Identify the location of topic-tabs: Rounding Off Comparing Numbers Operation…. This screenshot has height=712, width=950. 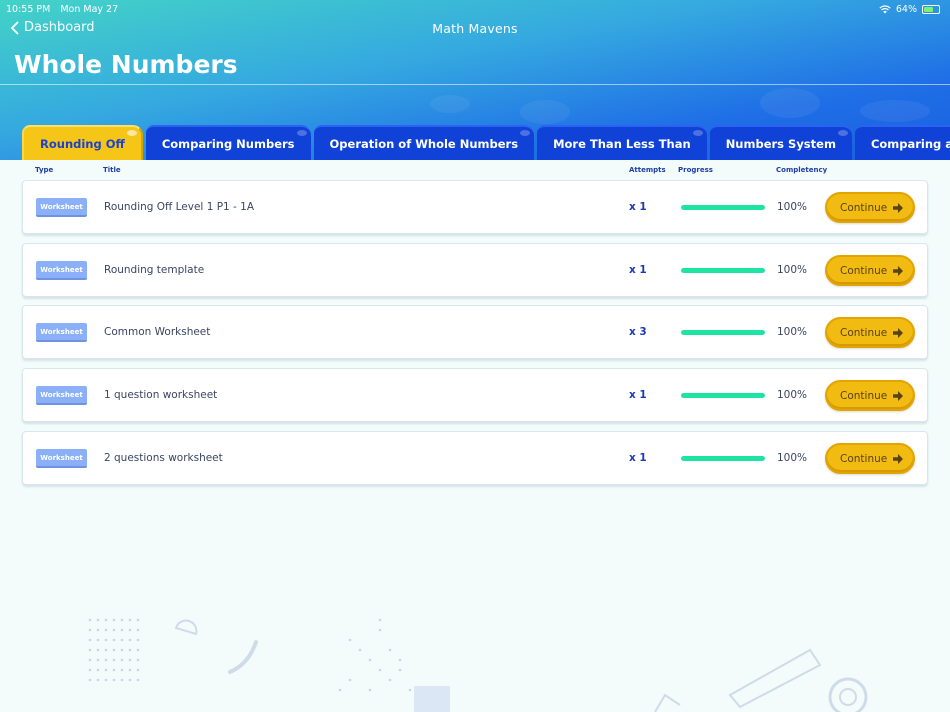
(486, 142).